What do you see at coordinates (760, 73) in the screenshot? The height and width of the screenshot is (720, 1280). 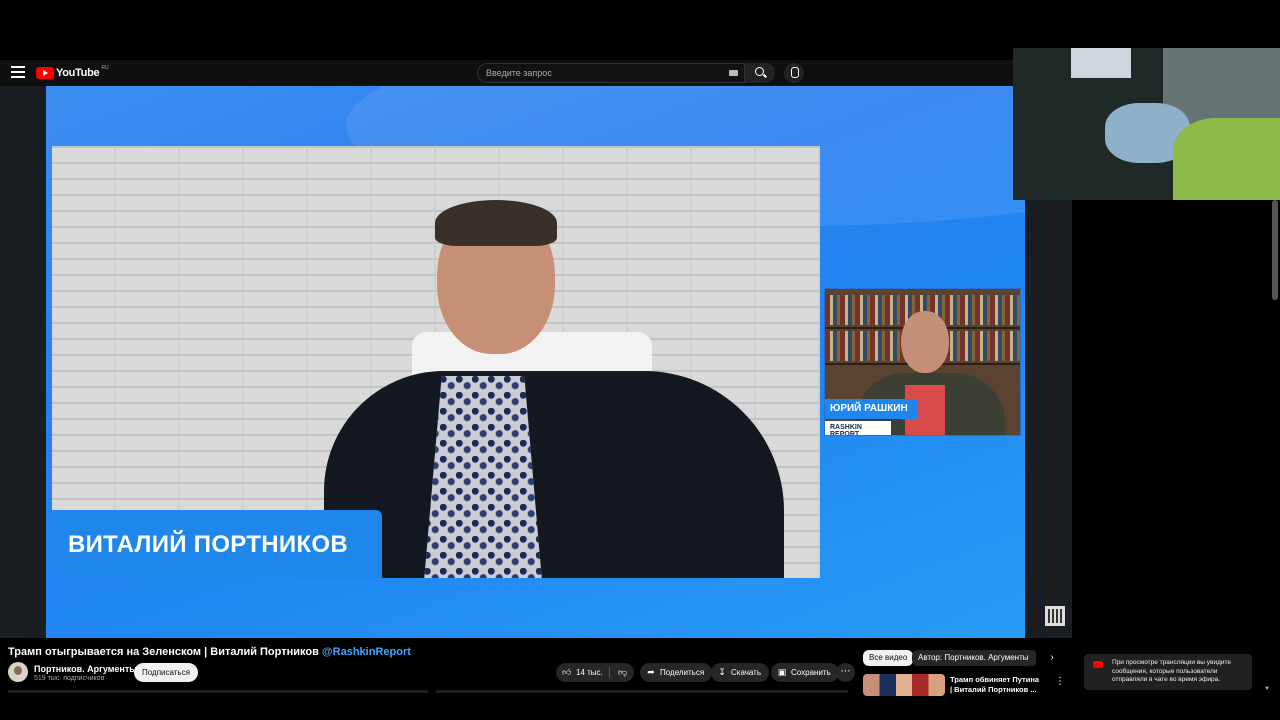 I see `search-icon` at bounding box center [760, 73].